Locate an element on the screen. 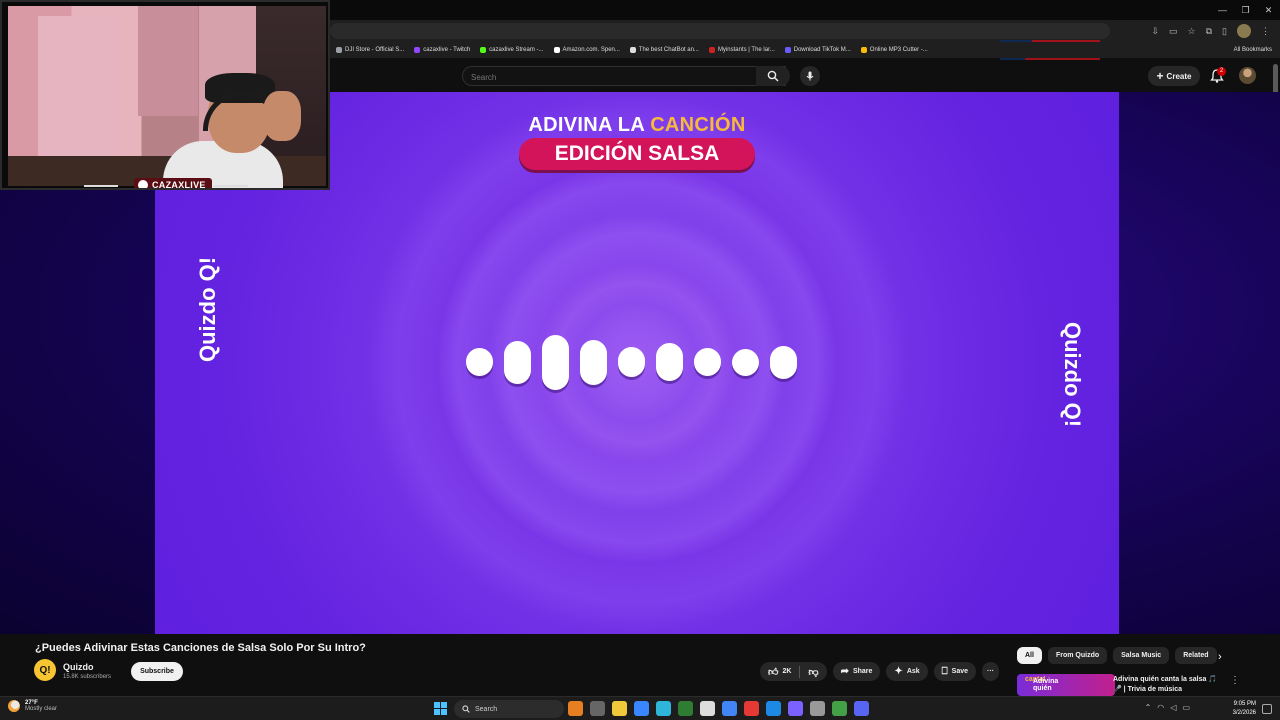 This screenshot has height=720, width=1280. channel-avatar: Q! is located at coordinates (45, 670).